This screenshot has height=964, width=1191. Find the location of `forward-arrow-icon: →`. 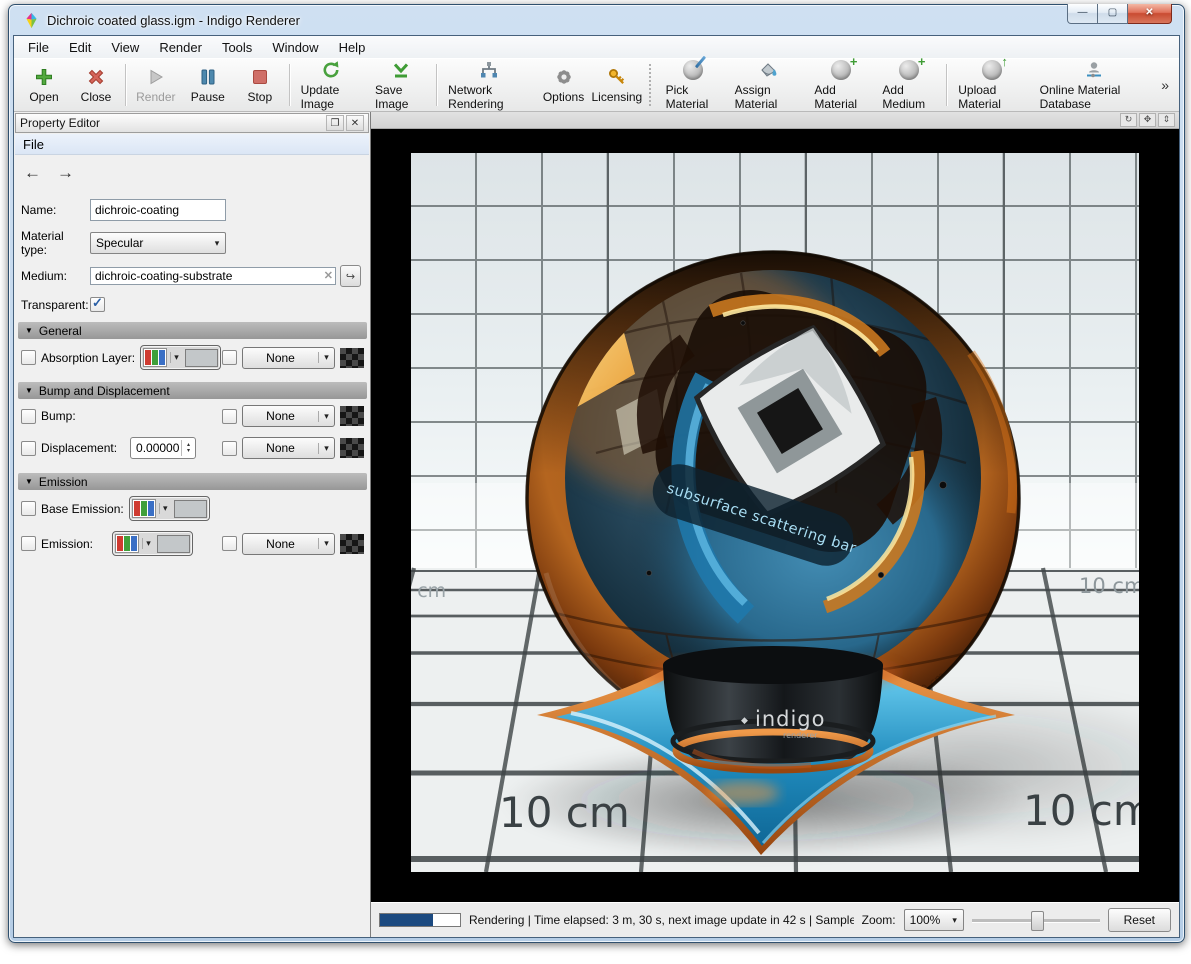

forward-arrow-icon: → is located at coordinates (65, 173).